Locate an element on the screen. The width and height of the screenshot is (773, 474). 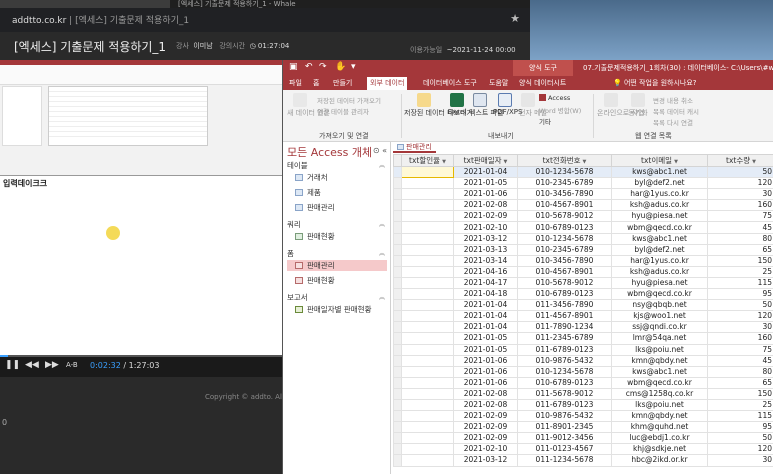
new-data-source-button: 새 데이터 원본 is located at coordinates (308, 105).